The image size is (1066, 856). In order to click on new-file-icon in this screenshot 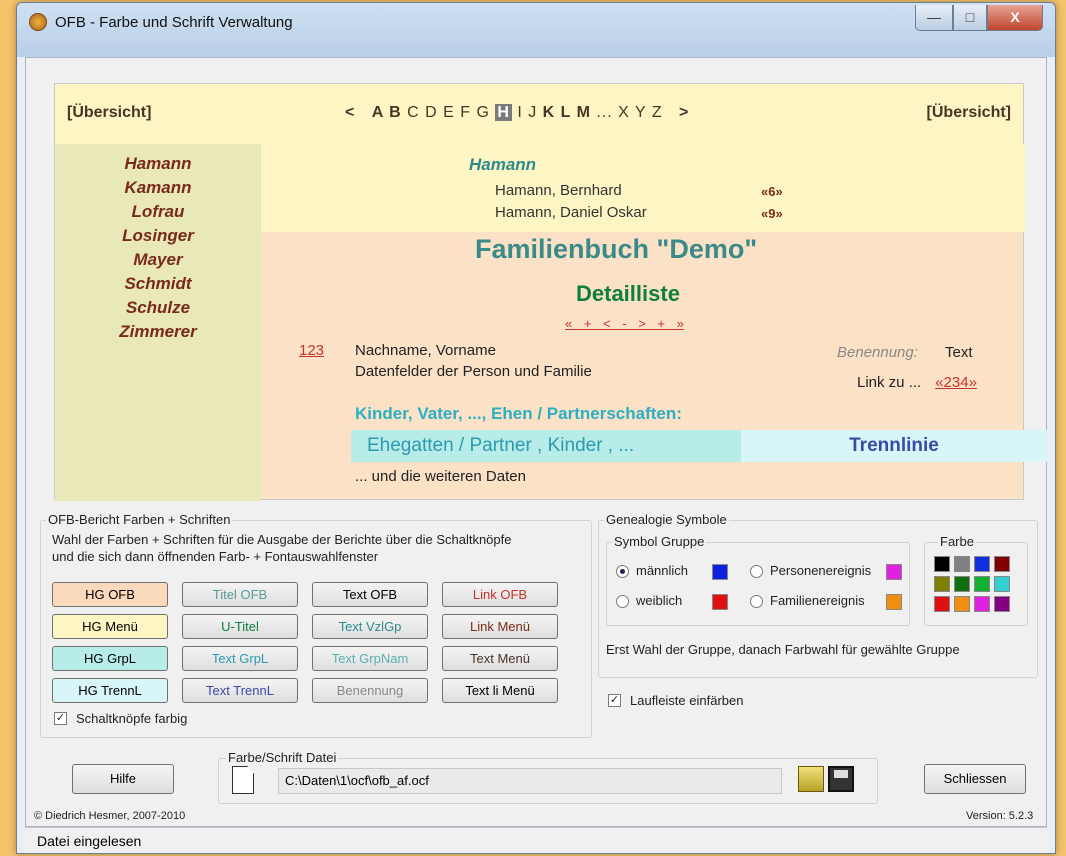, I will do `click(243, 780)`.